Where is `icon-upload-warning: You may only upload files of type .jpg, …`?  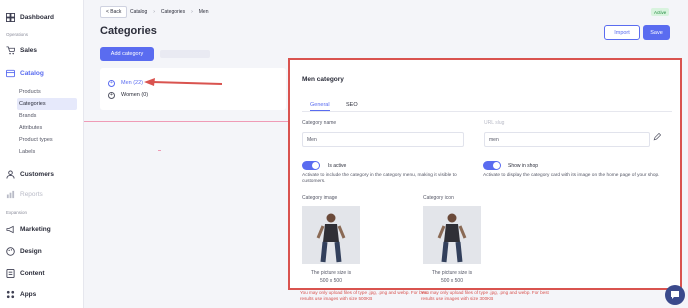 icon-upload-warning: You may only upload files of type .jpg, … is located at coordinates (485, 295).